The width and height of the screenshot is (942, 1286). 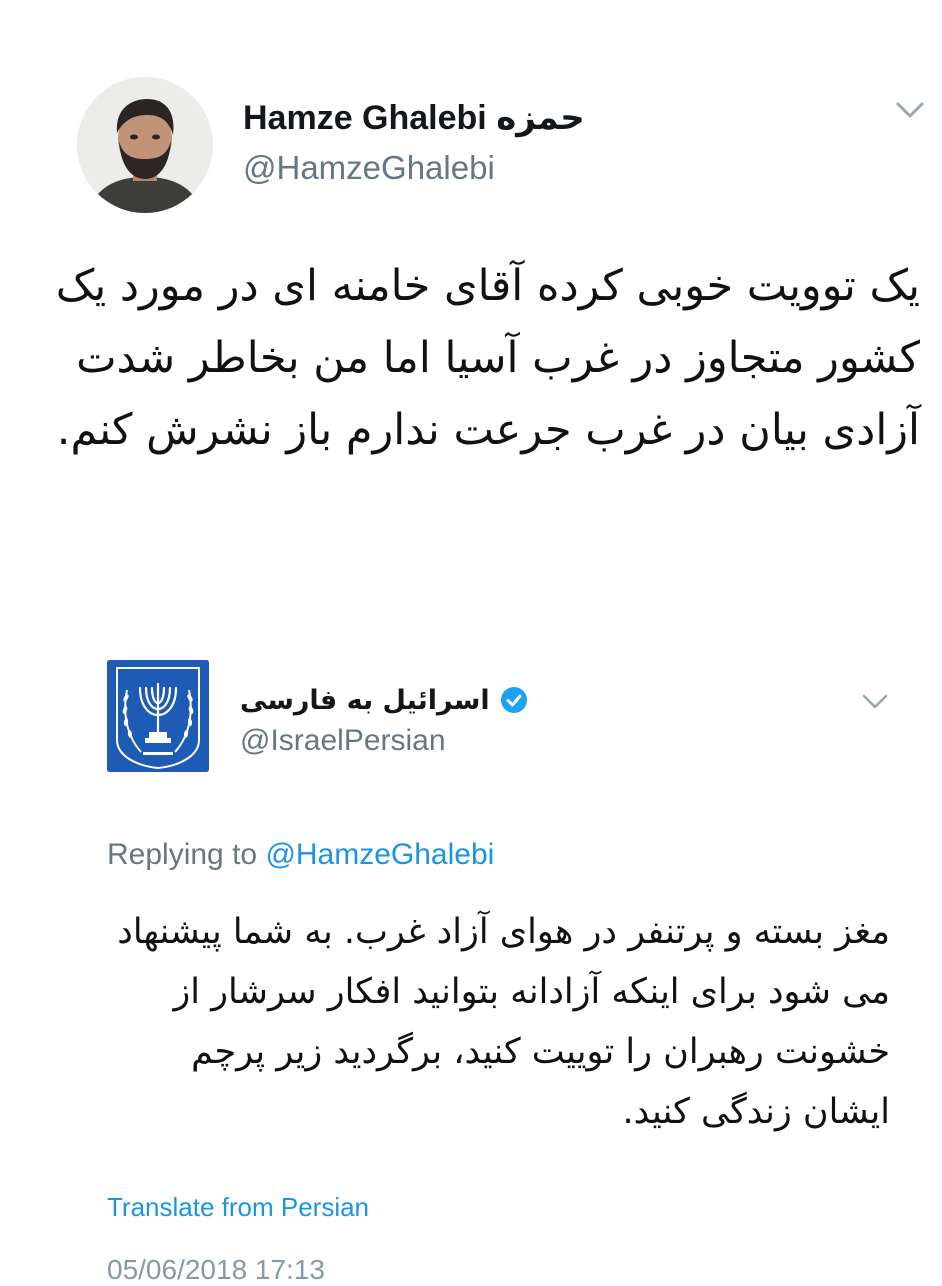 What do you see at coordinates (343, 741) in the screenshot?
I see `user-handle: @IsraelPersian` at bounding box center [343, 741].